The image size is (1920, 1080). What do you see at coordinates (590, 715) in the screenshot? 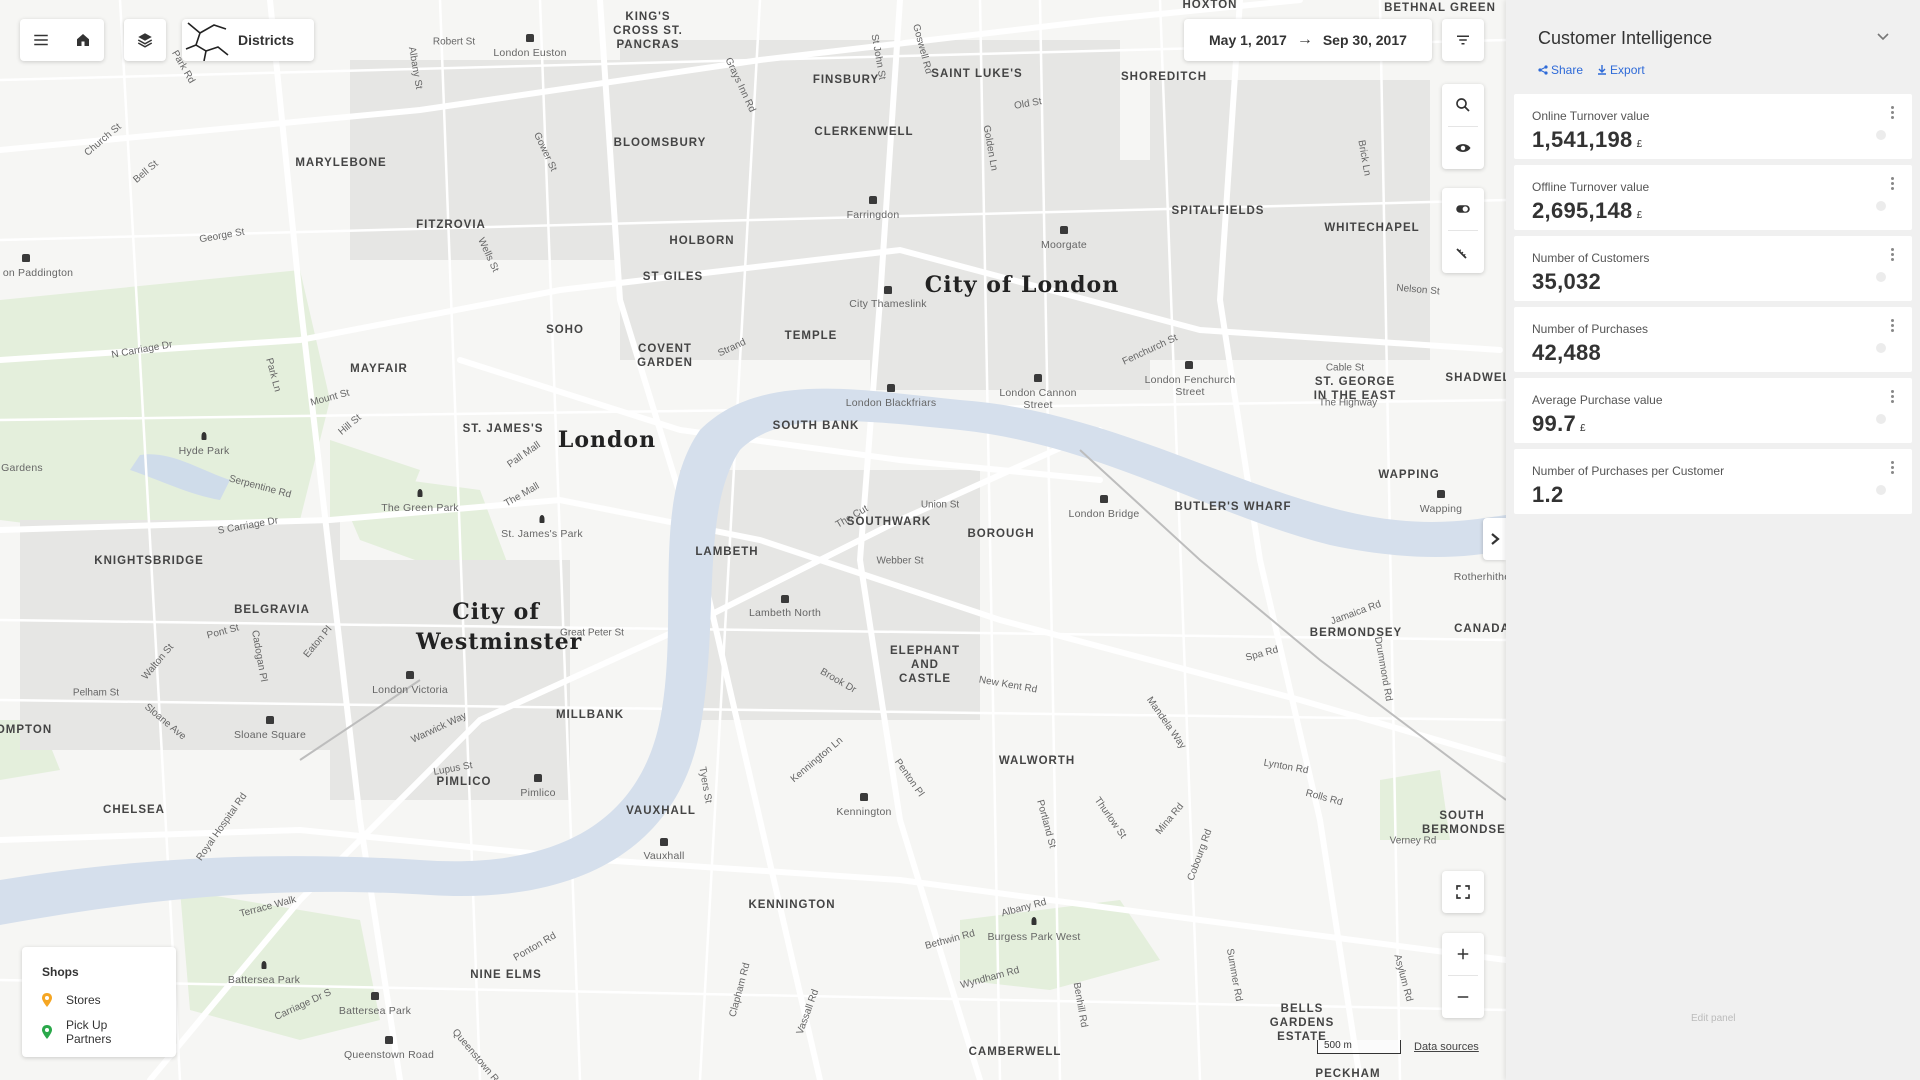
I see `district-label: MILLBANK` at bounding box center [590, 715].